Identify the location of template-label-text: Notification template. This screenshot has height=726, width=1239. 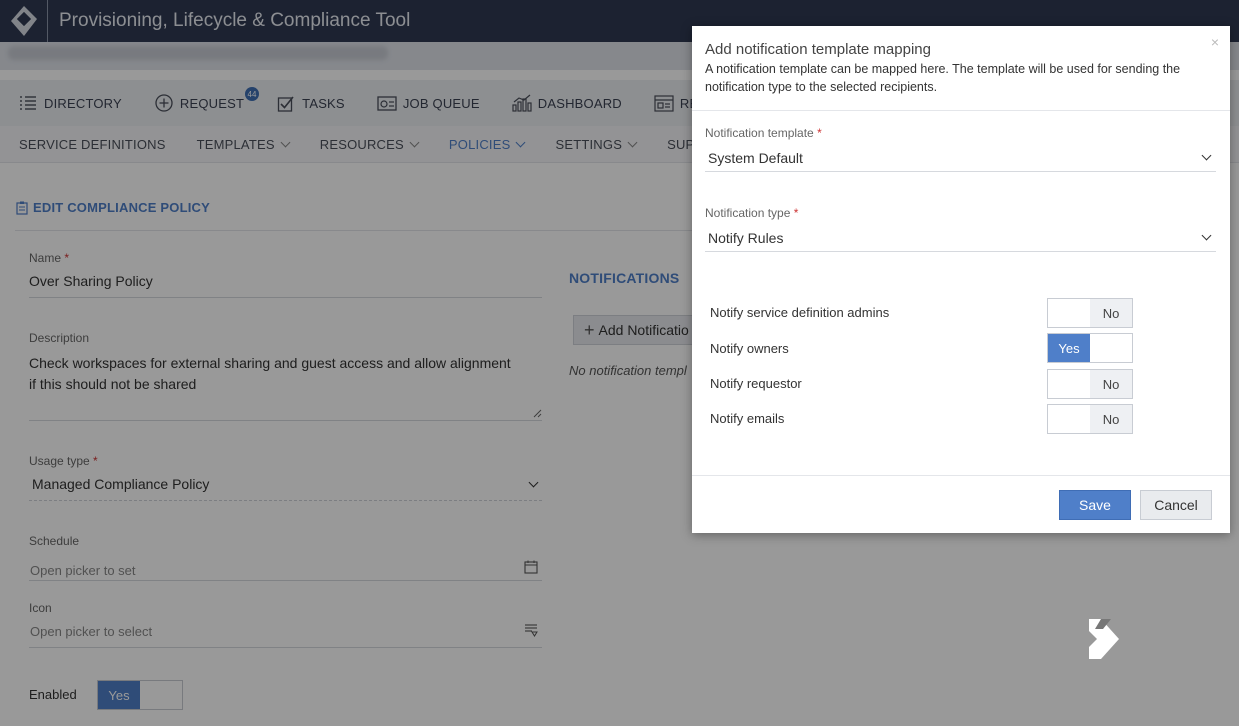
(759, 133).